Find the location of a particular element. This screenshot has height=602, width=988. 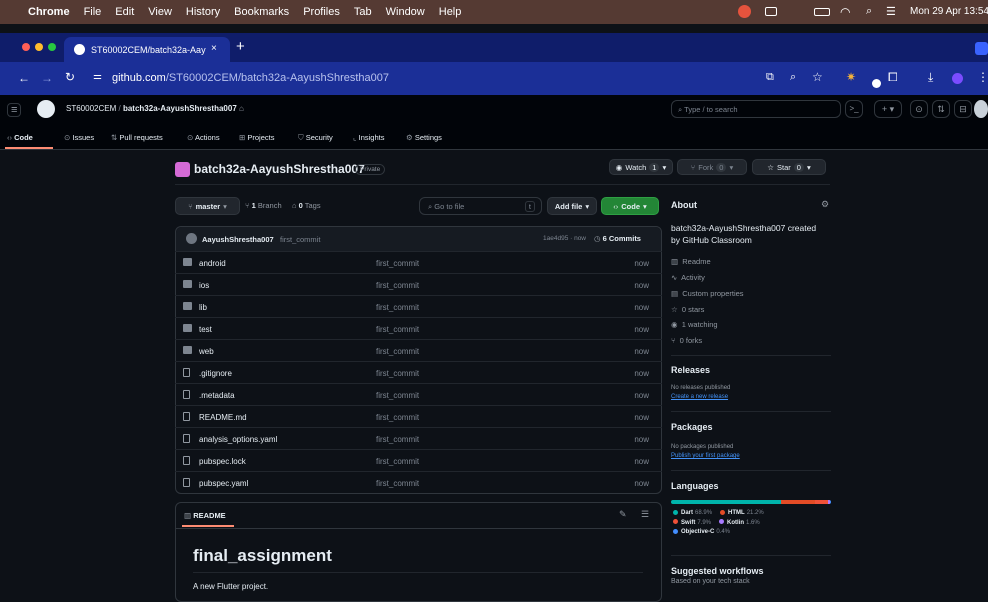

language-item: HTML 21.2% is located at coordinates (742, 514).